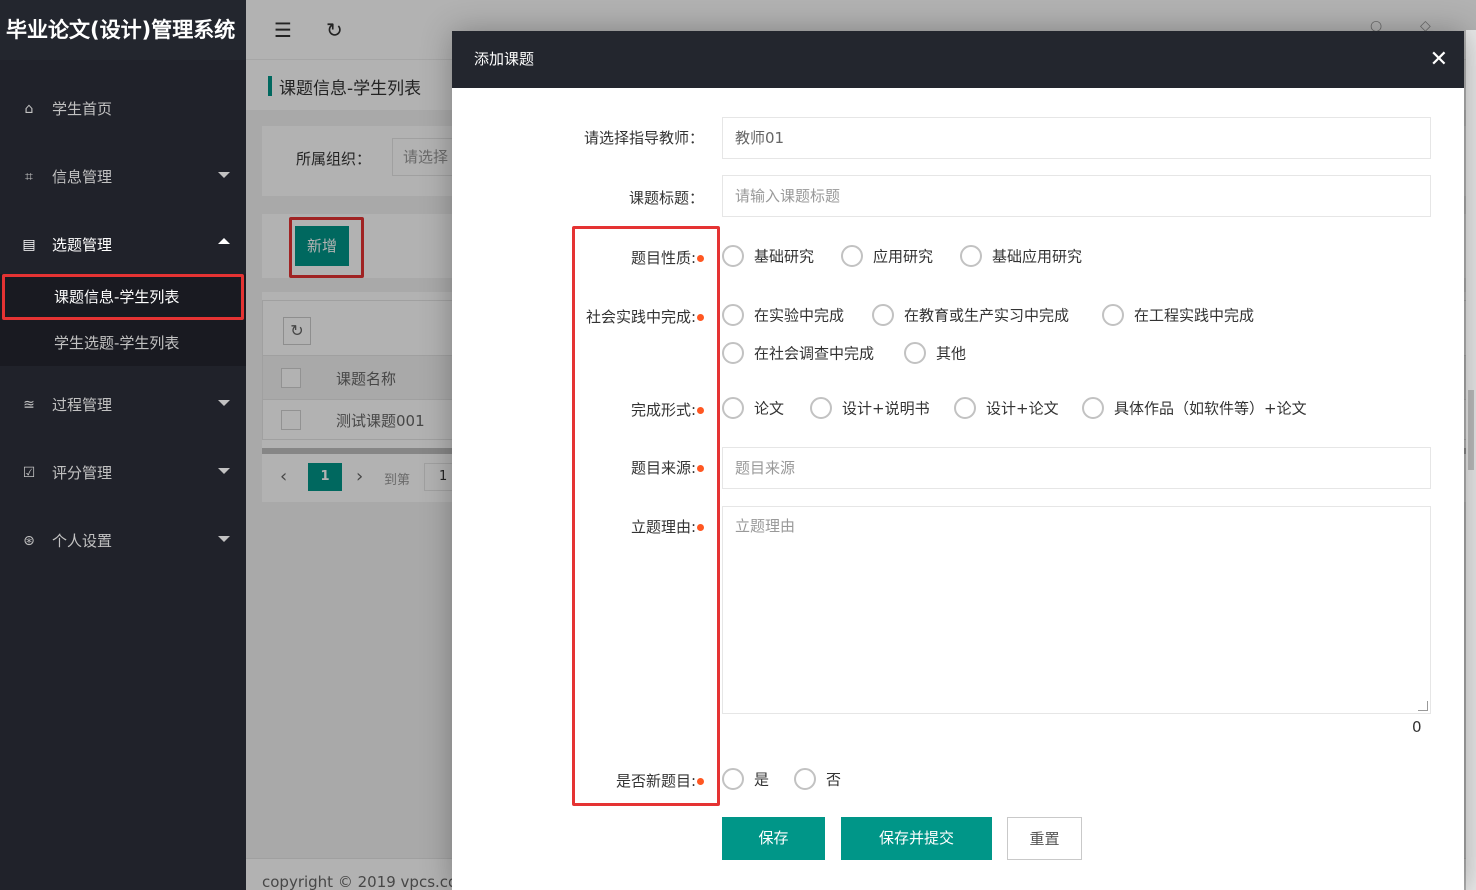  I want to click on radio-label: 否, so click(834, 779).